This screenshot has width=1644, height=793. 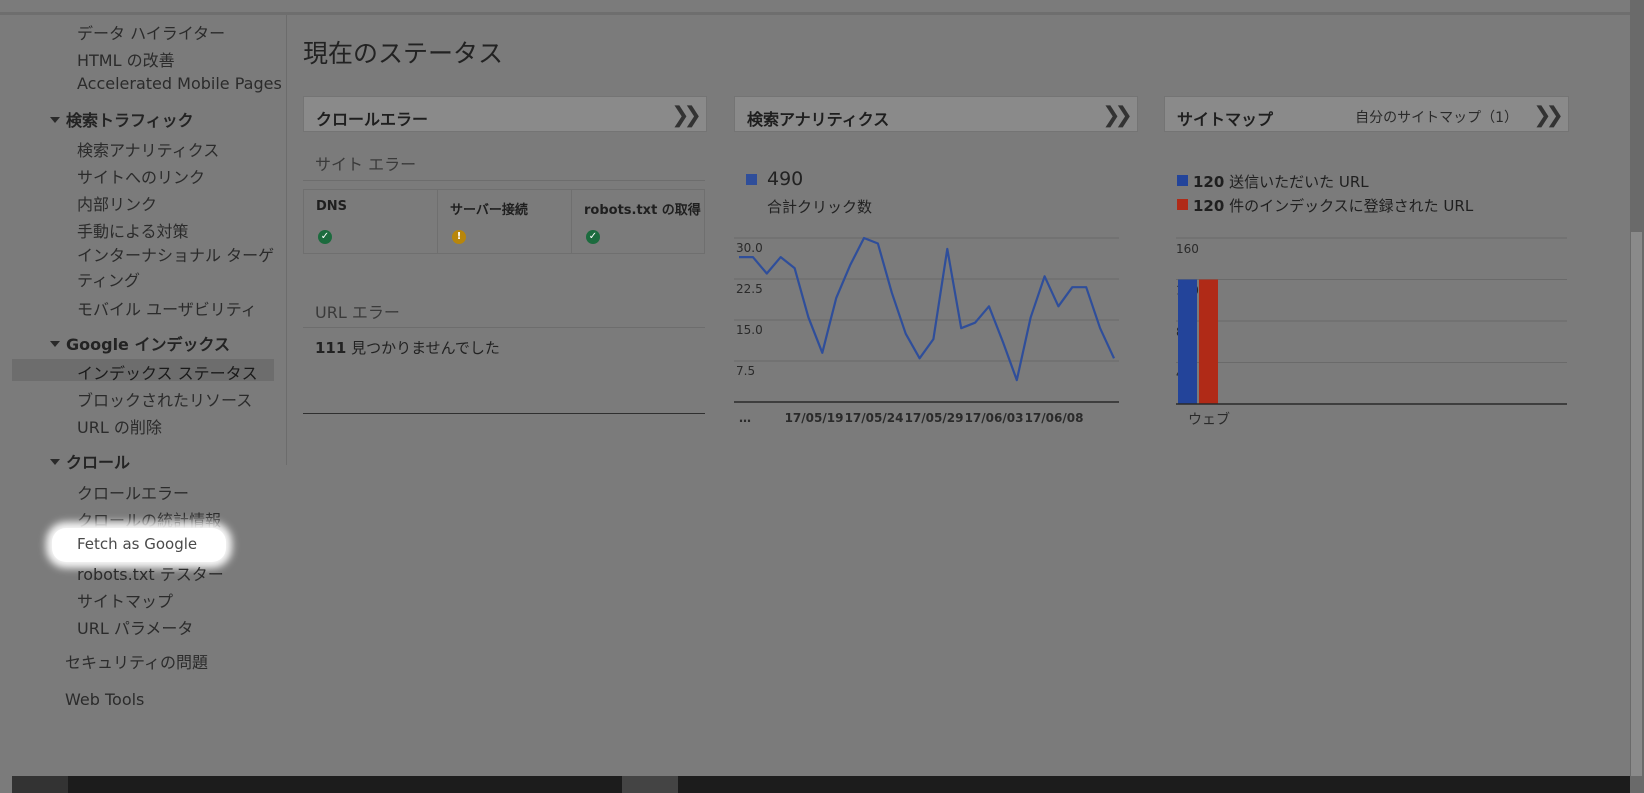 I want to click on sitemaps-bar-chart: 4080120160ウェブ, so click(x=1371, y=332).